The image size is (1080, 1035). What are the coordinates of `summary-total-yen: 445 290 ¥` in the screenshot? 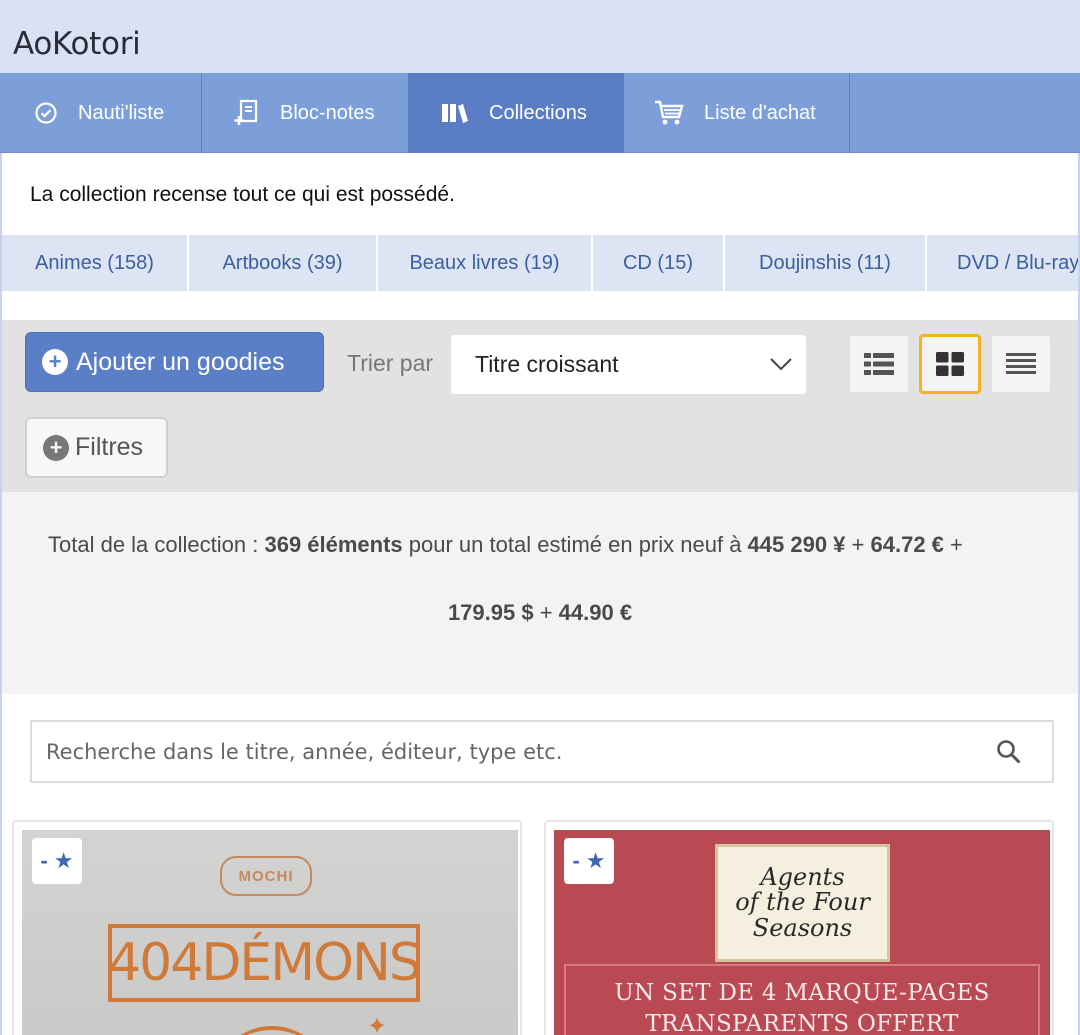 It's located at (796, 544).